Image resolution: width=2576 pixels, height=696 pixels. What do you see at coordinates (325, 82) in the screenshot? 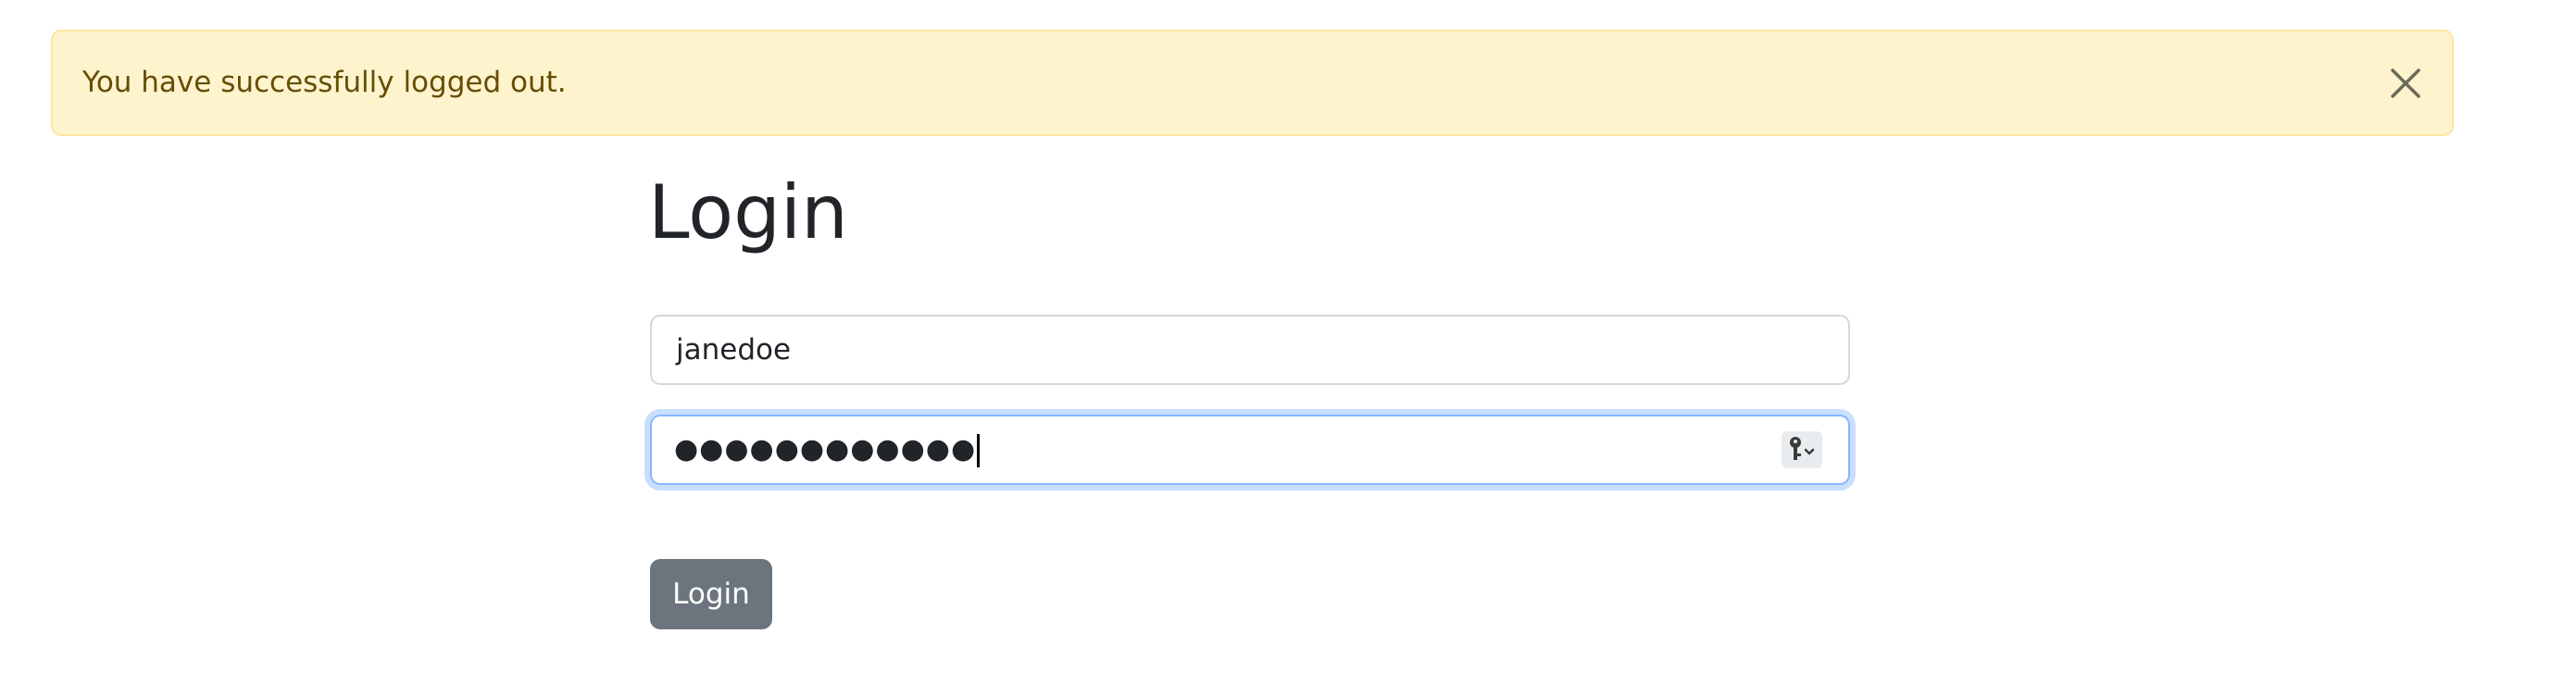
I see `alert-message: You have successfully logged out.` at bounding box center [325, 82].